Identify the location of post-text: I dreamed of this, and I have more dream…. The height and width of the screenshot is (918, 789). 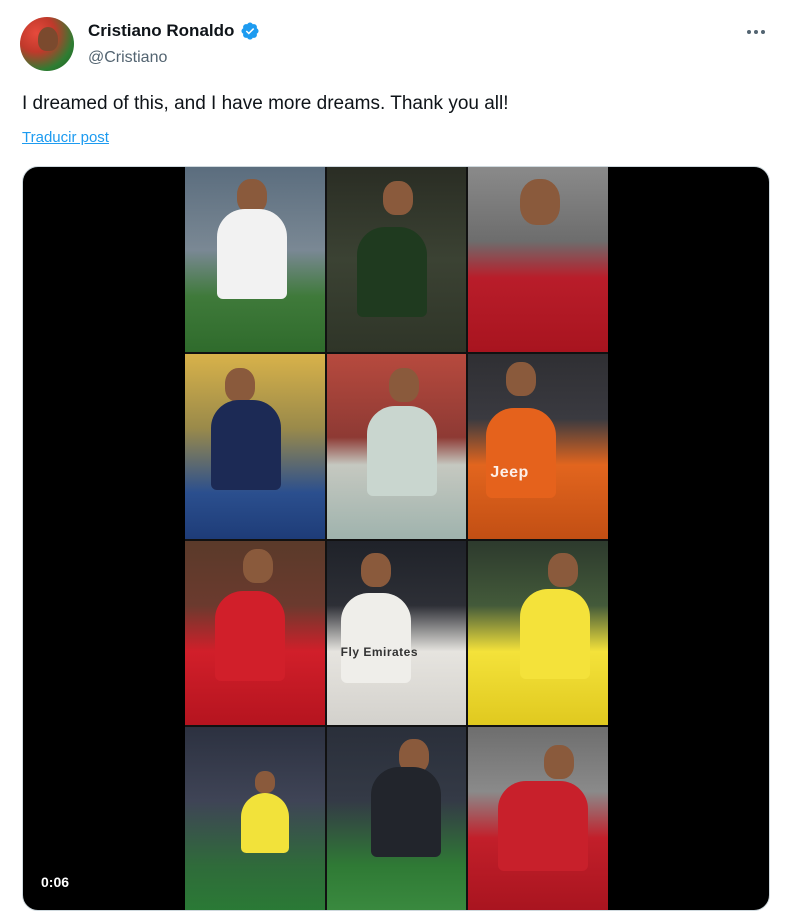
(265, 103).